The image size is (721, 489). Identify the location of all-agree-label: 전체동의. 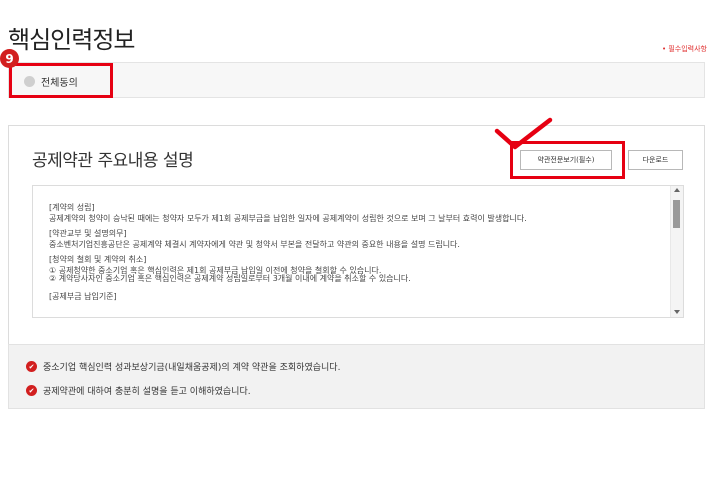
(59, 83).